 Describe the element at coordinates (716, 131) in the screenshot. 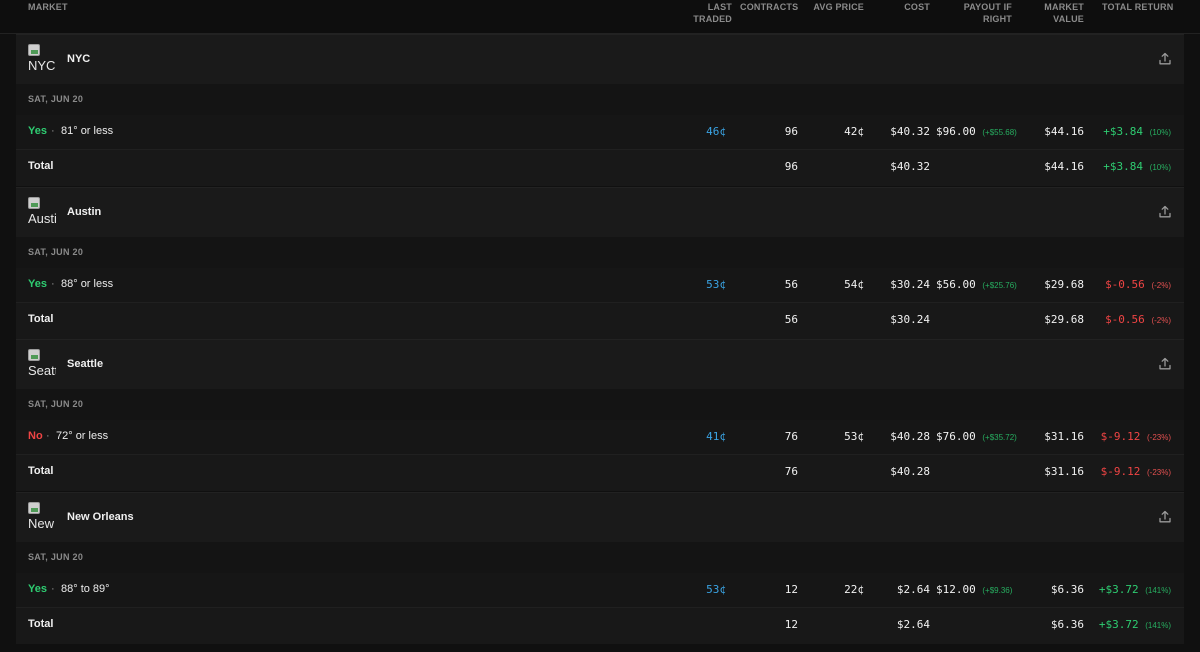

I see `last-traded-price: 46¢` at that location.